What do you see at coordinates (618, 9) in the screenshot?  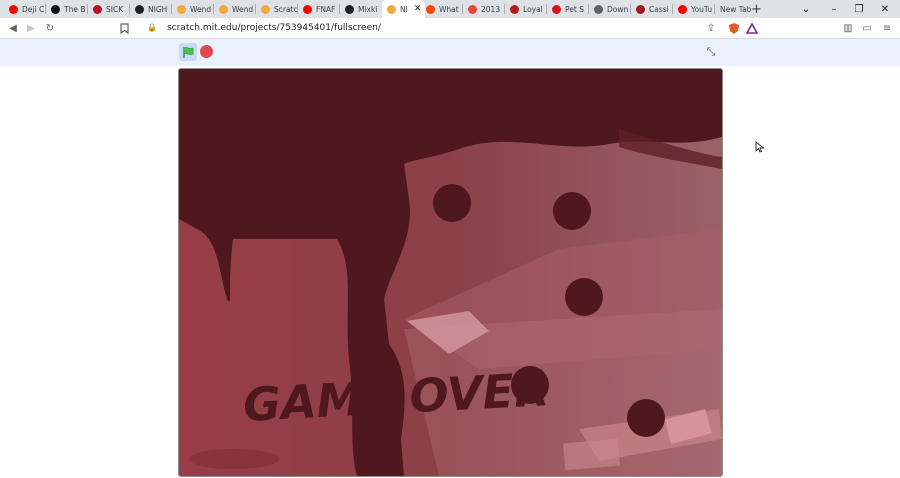 I see `tab-label: Down` at bounding box center [618, 9].